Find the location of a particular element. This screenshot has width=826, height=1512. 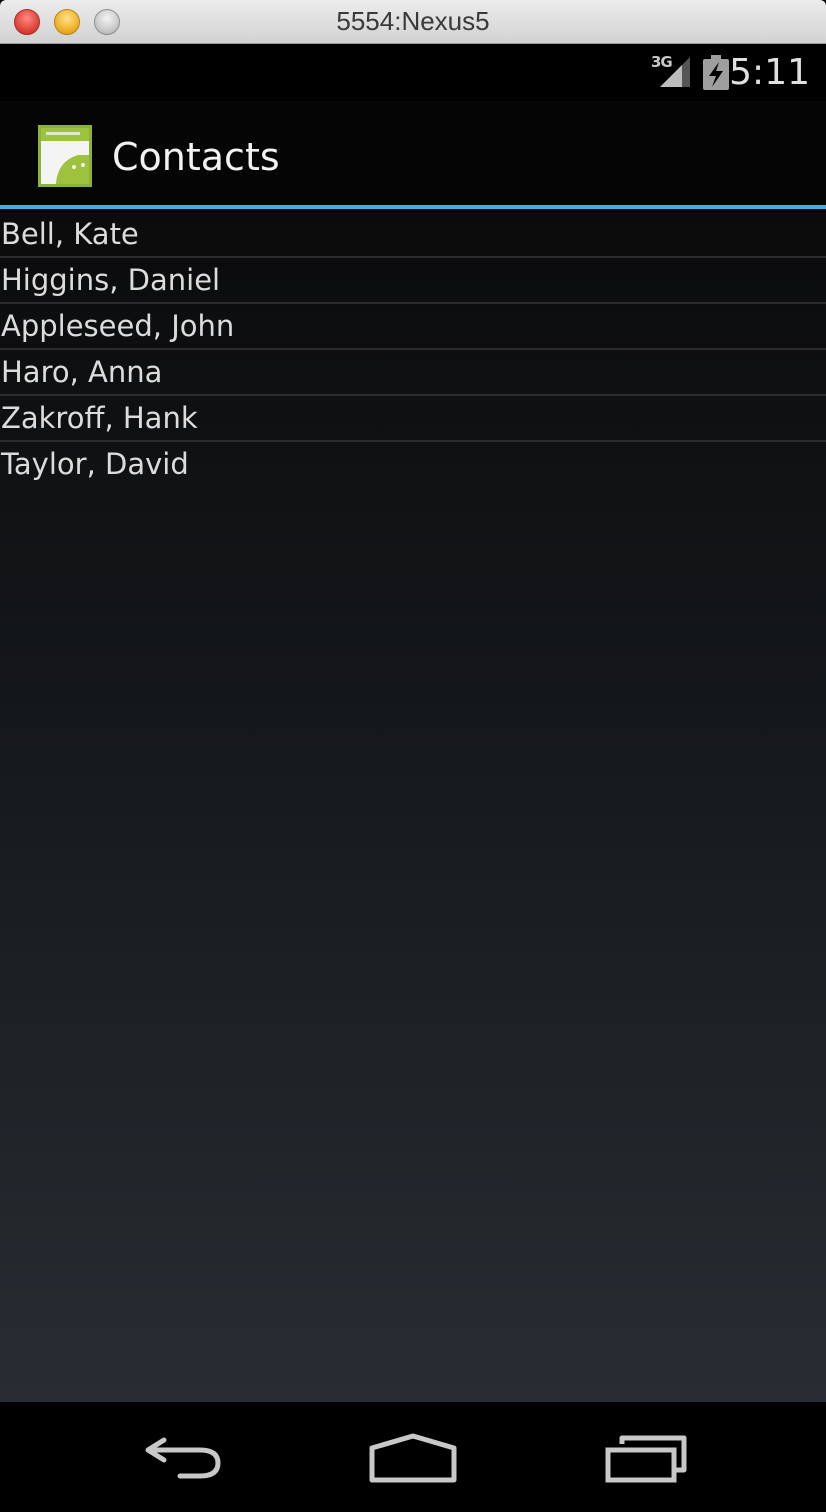

navigation-bar is located at coordinates (413, 1457).